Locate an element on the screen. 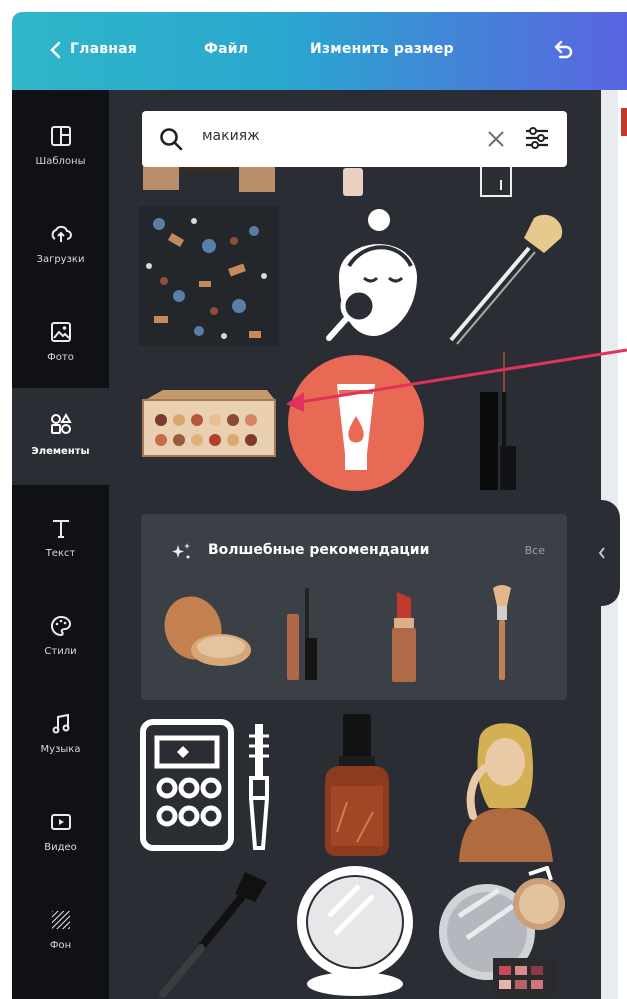 The height and width of the screenshot is (999, 627). woman-face-mirror-element is located at coordinates (369, 281).